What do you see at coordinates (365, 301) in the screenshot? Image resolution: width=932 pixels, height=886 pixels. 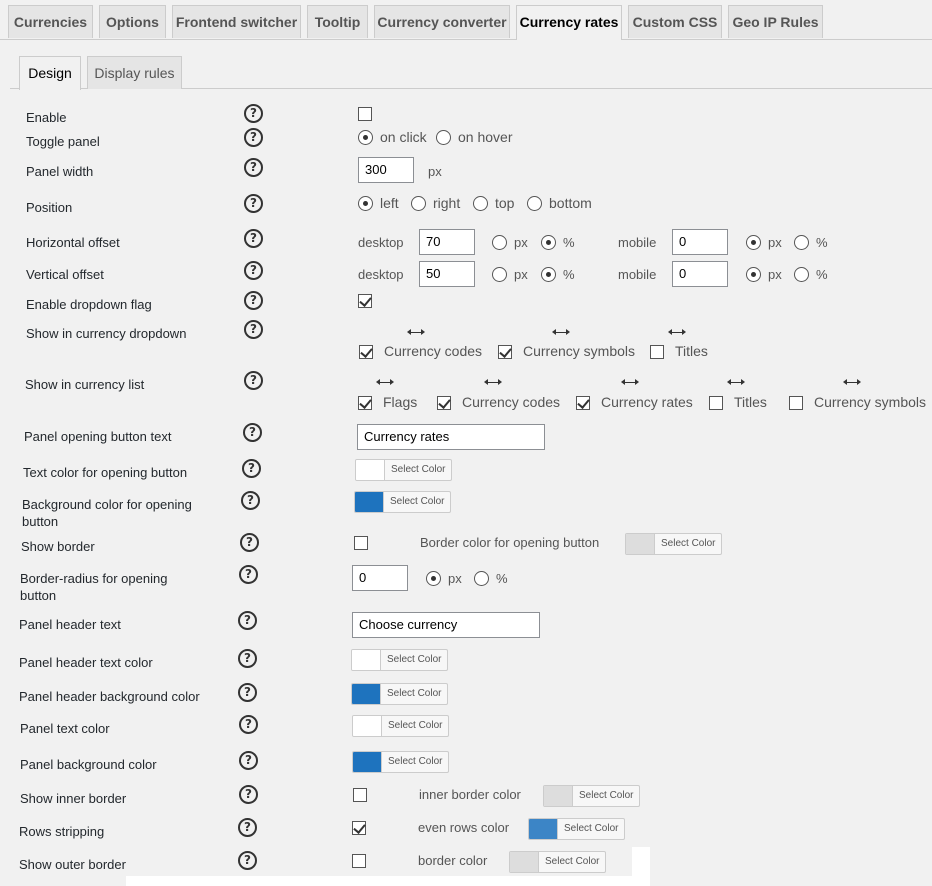 I see `enable-dropdown-flag-checkbox` at bounding box center [365, 301].